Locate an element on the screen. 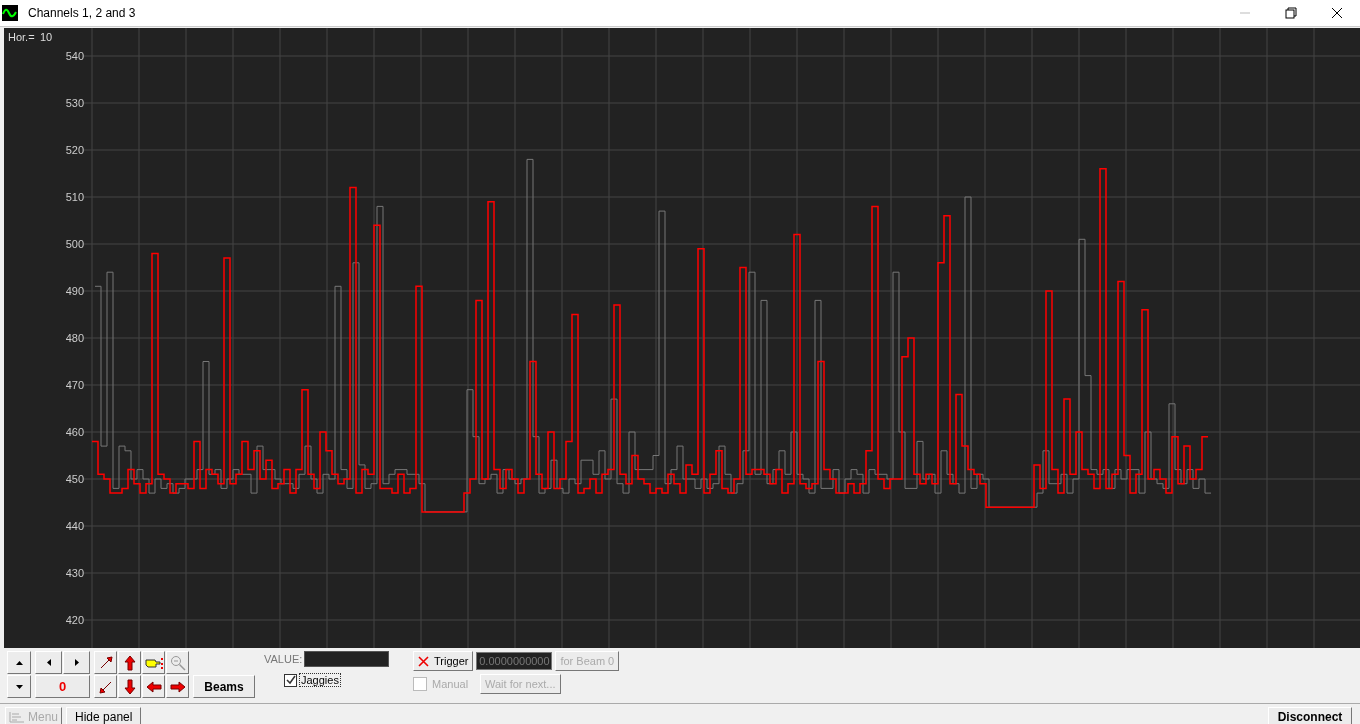 The image size is (1360, 724). oscilloscope-icon is located at coordinates (10, 13).